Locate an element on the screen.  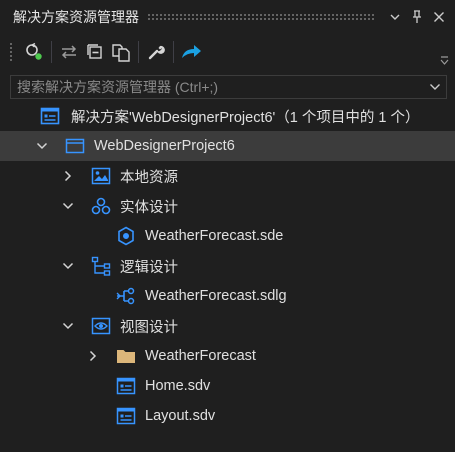
search-box is located at coordinates (228, 87).